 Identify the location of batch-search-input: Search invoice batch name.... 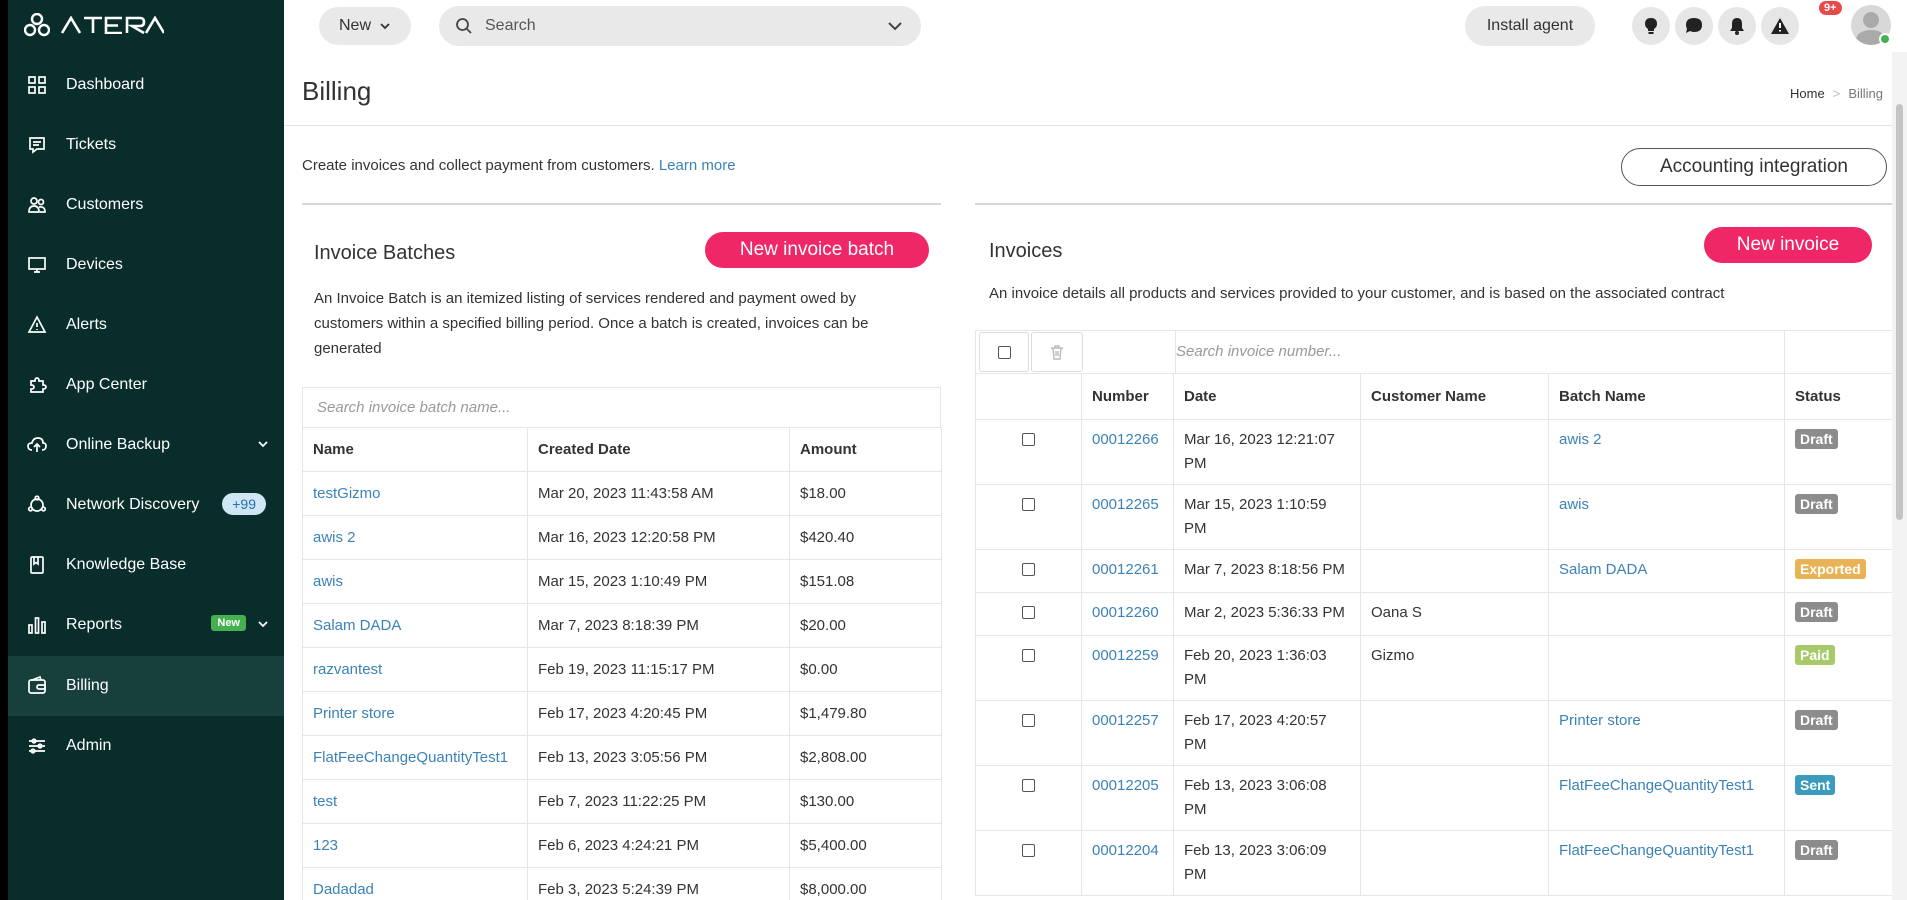
(621, 407).